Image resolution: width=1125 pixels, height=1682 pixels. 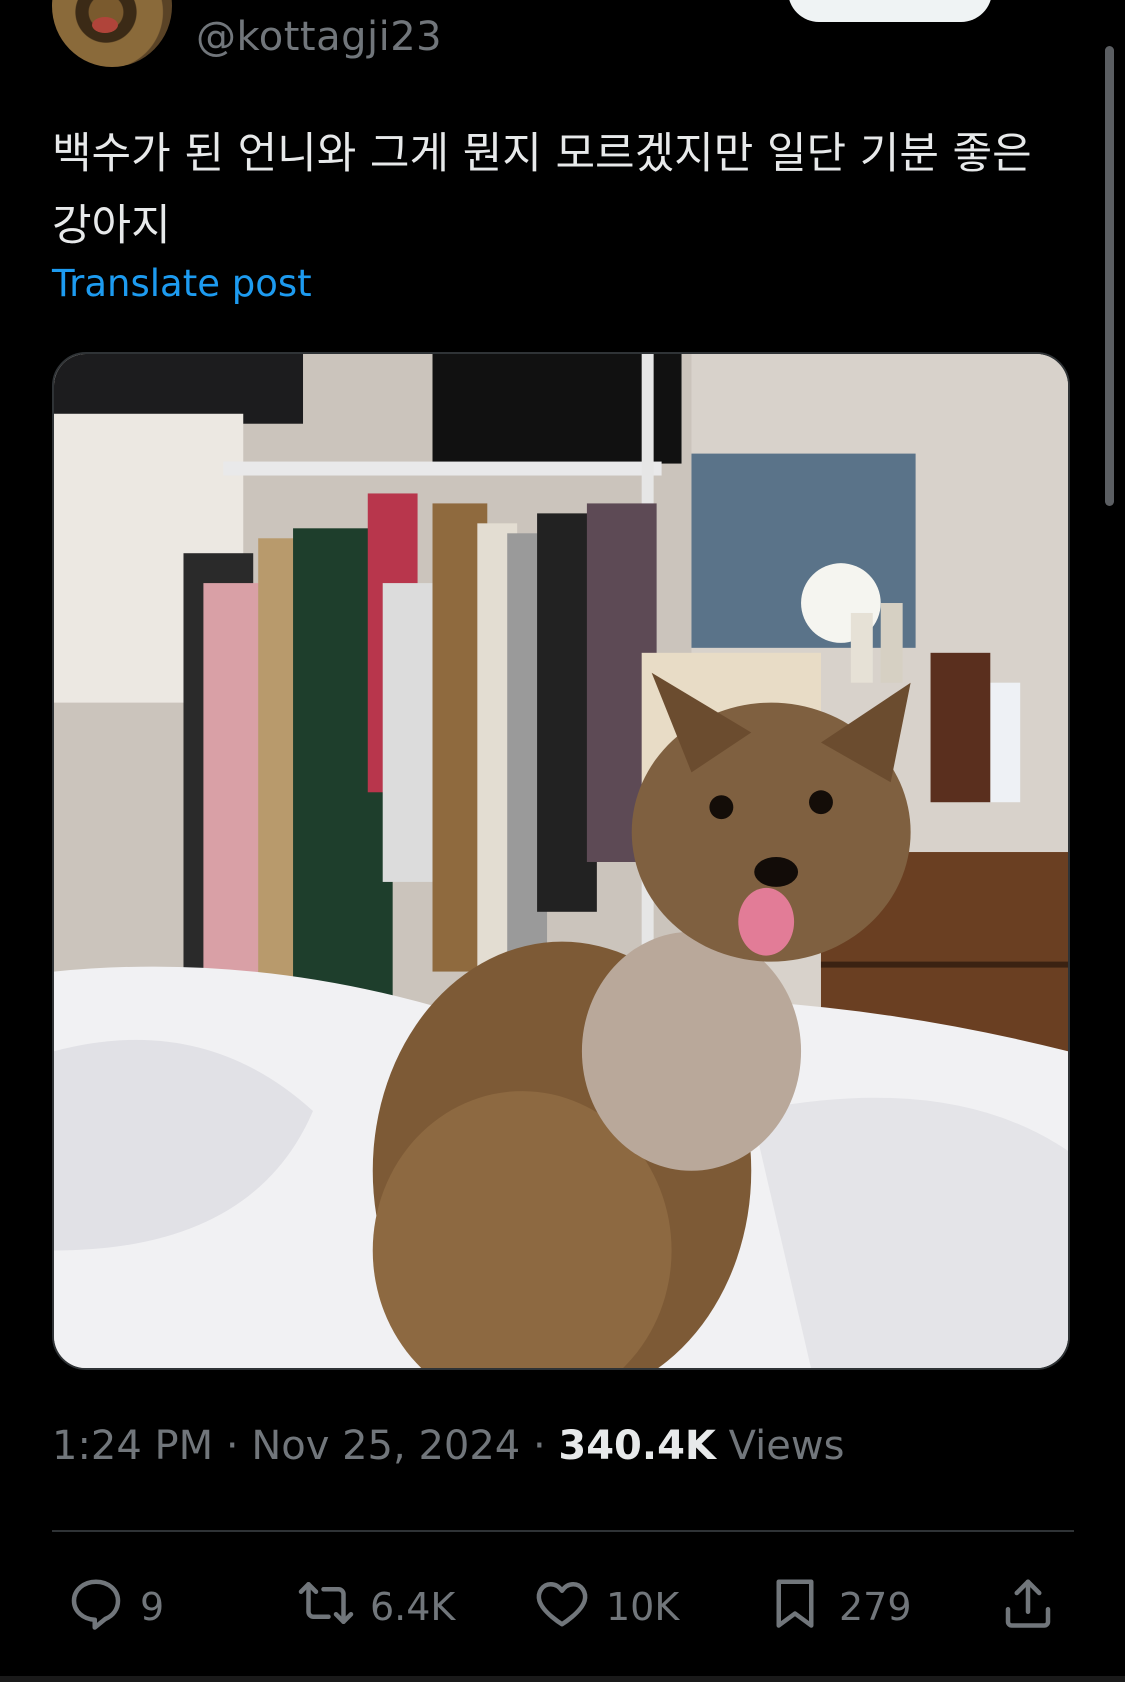 What do you see at coordinates (413, 1607) in the screenshot?
I see `repost-count: 6.4K` at bounding box center [413, 1607].